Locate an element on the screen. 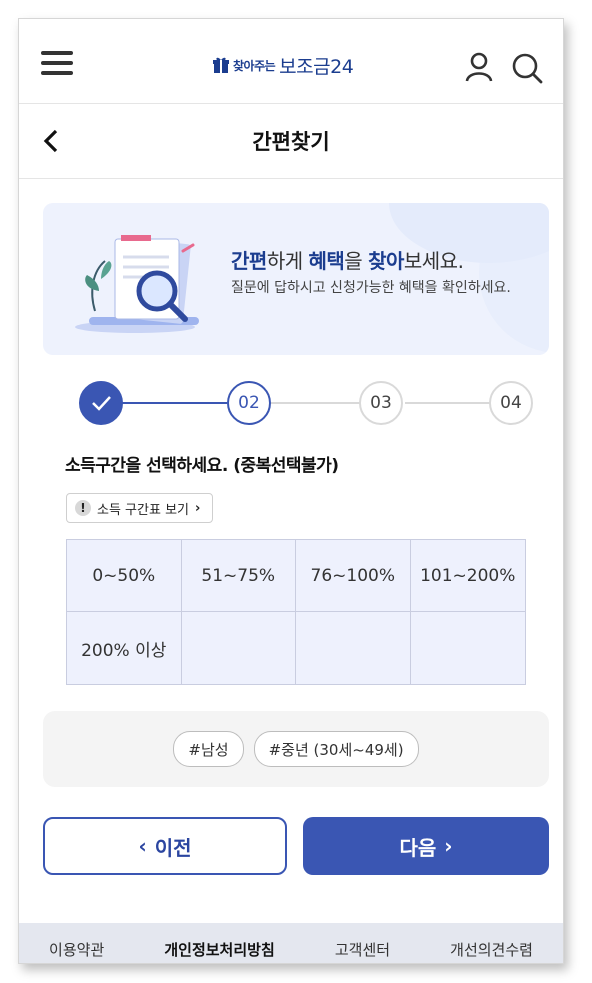 The width and height of the screenshot is (592, 983). income-table-button: ! 소득 구간표 보기 › is located at coordinates (140, 508).